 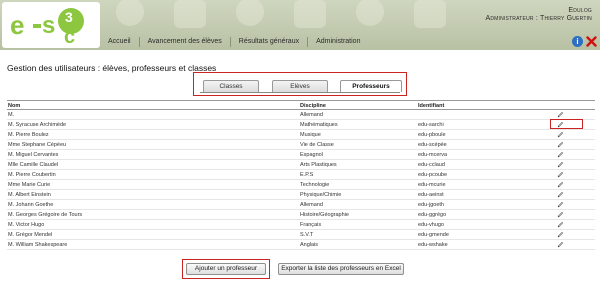 I want to click on table-row: M. Allemand, so click(x=301, y=115).